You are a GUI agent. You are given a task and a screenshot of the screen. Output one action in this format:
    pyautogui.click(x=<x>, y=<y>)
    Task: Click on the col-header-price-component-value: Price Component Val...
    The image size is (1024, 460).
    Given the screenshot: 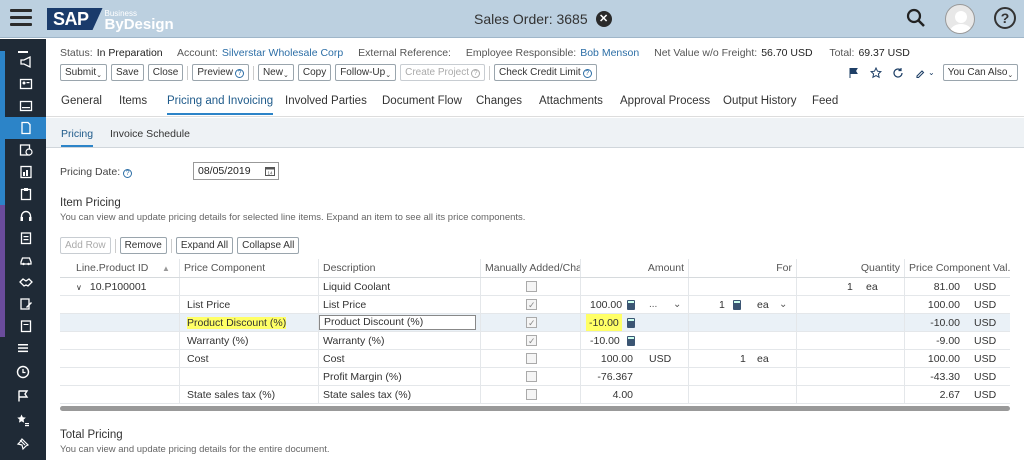 What is the action you would take?
    pyautogui.click(x=957, y=268)
    